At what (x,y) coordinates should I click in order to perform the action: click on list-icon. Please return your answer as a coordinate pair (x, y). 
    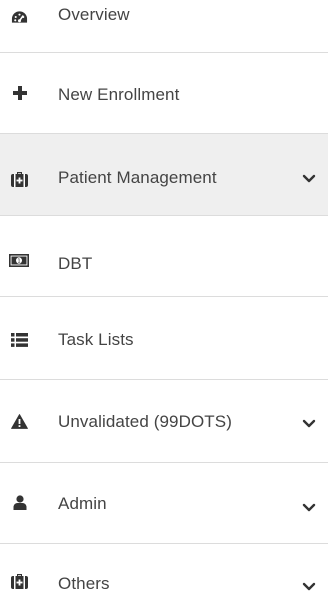
    Looking at the image, I should click on (19, 339).